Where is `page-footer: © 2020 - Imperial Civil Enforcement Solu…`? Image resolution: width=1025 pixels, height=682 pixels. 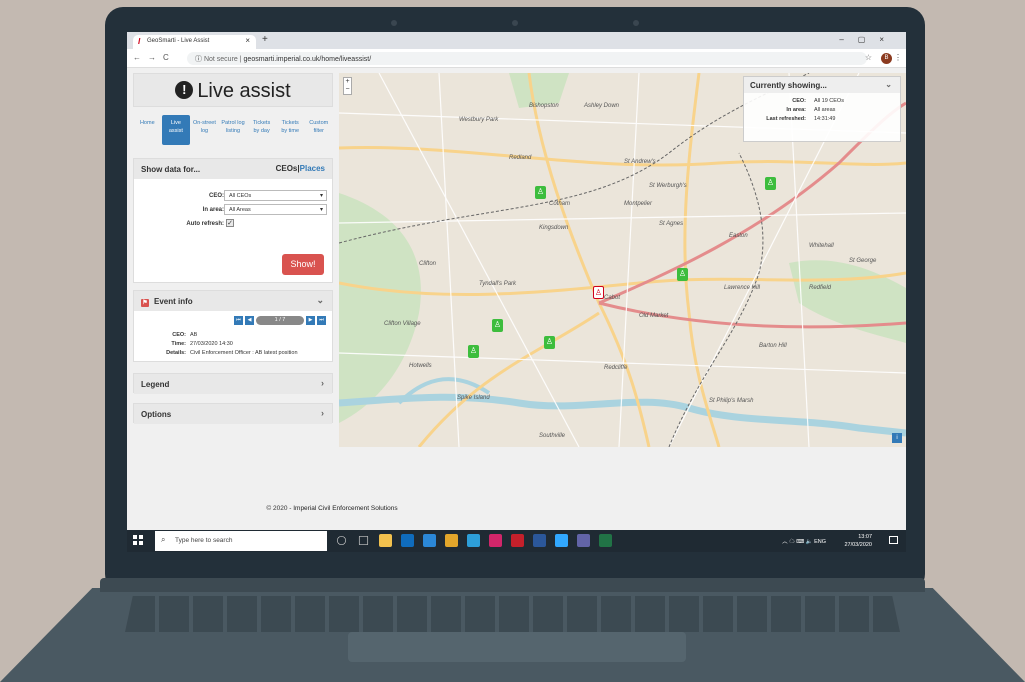 page-footer: © 2020 - Imperial Civil Enforcement Solu… is located at coordinates (332, 508).